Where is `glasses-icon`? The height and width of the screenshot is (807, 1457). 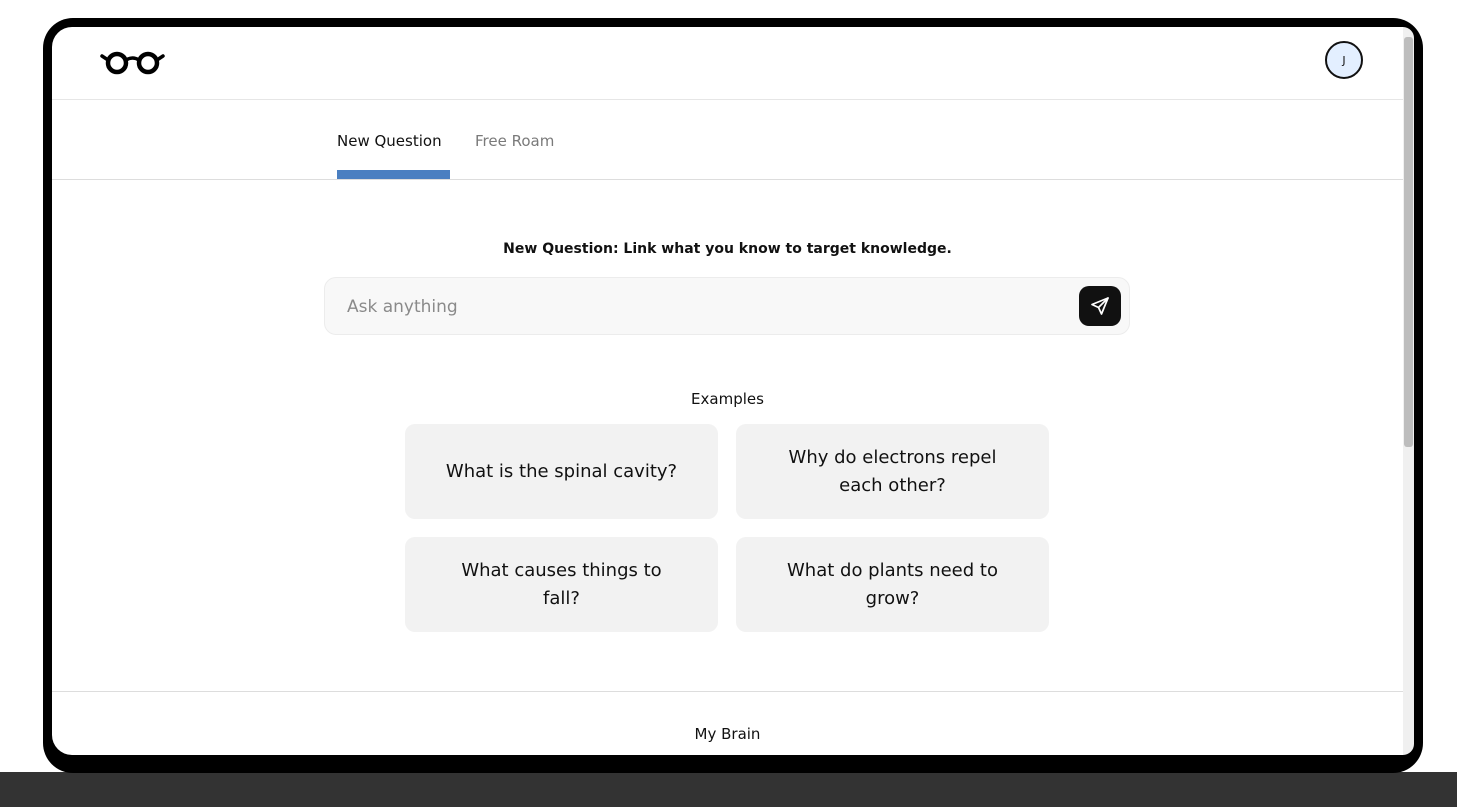 glasses-icon is located at coordinates (133, 62).